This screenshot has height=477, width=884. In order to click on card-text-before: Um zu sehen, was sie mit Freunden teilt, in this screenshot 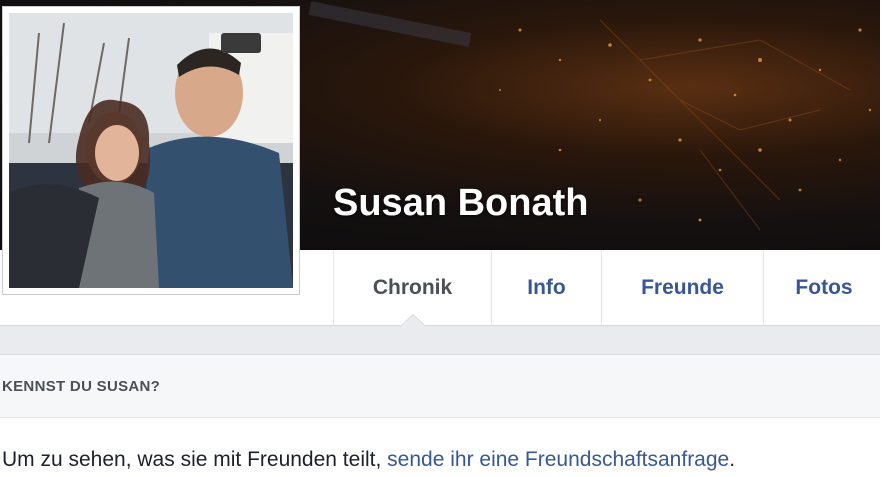, I will do `click(195, 459)`.